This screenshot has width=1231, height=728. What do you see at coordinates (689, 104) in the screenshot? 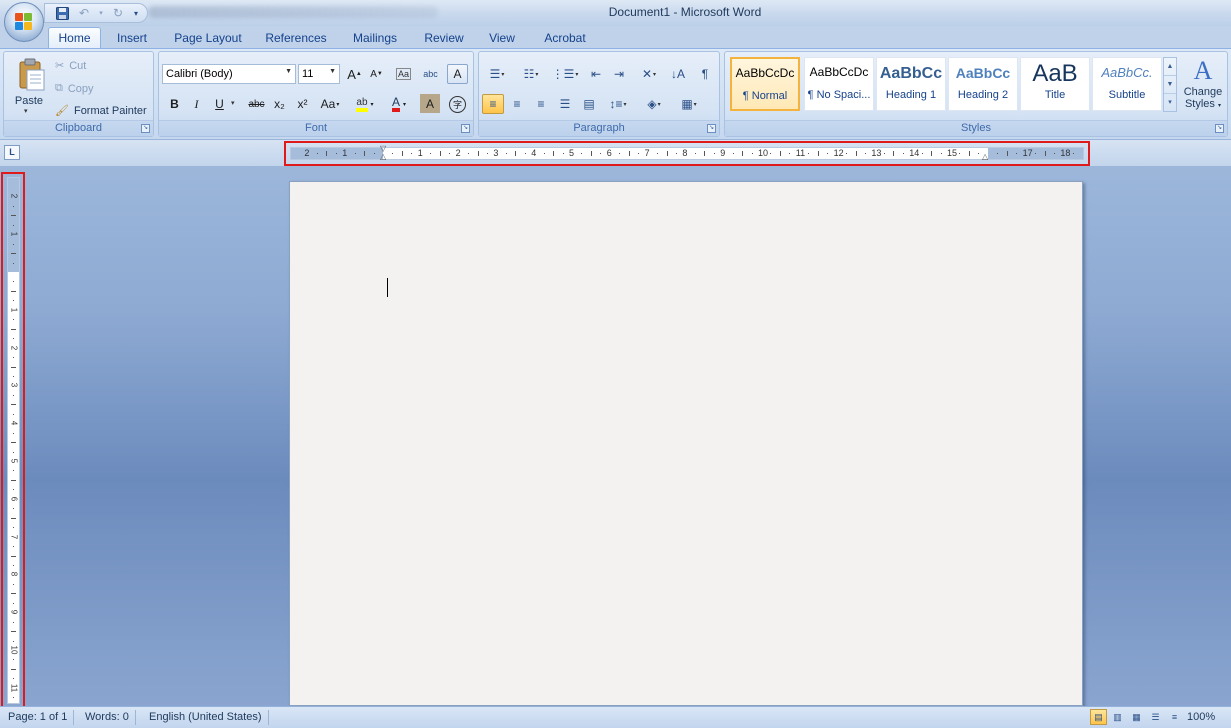
I see `borders-button: ▦ ▾` at bounding box center [689, 104].